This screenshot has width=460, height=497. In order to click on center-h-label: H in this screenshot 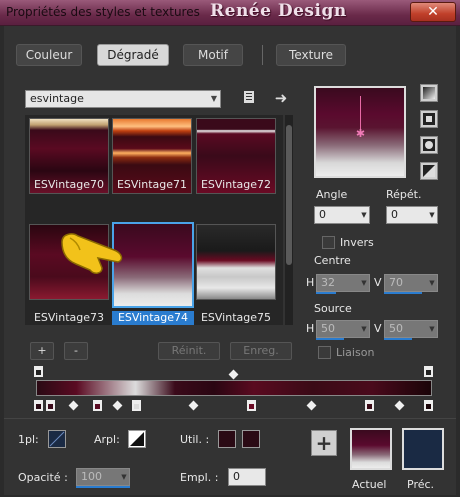, I will do `click(310, 282)`.